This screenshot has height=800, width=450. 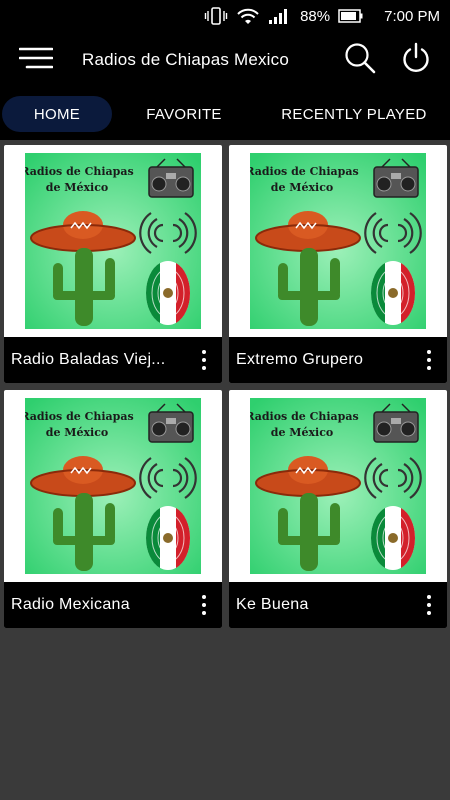 I want to click on search-icon, so click(x=360, y=60).